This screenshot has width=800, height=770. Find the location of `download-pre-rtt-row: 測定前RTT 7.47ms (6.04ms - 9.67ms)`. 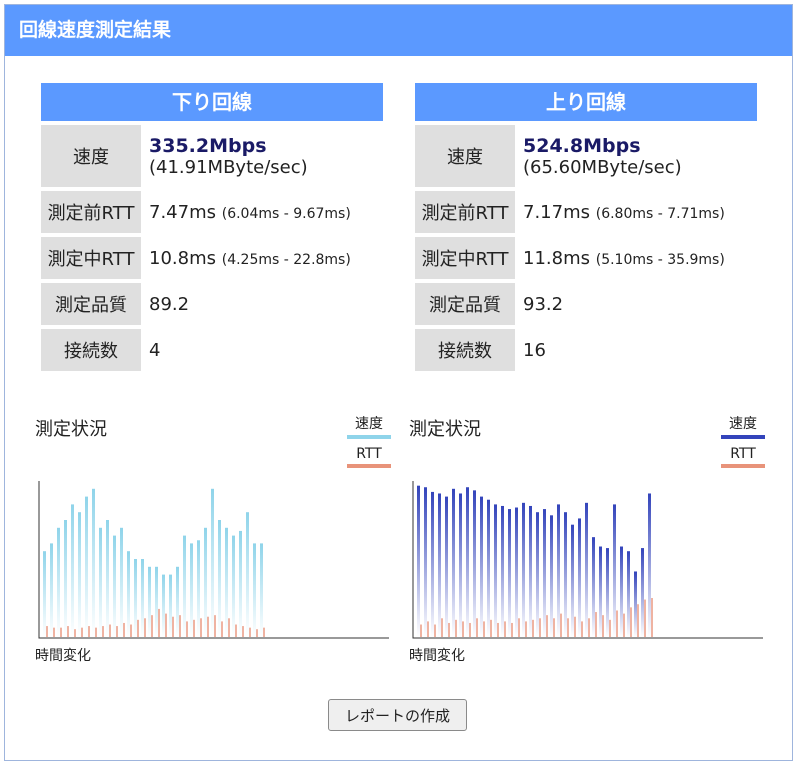

download-pre-rtt-row: 測定前RTT 7.47ms (6.04ms - 9.67ms) is located at coordinates (212, 212).